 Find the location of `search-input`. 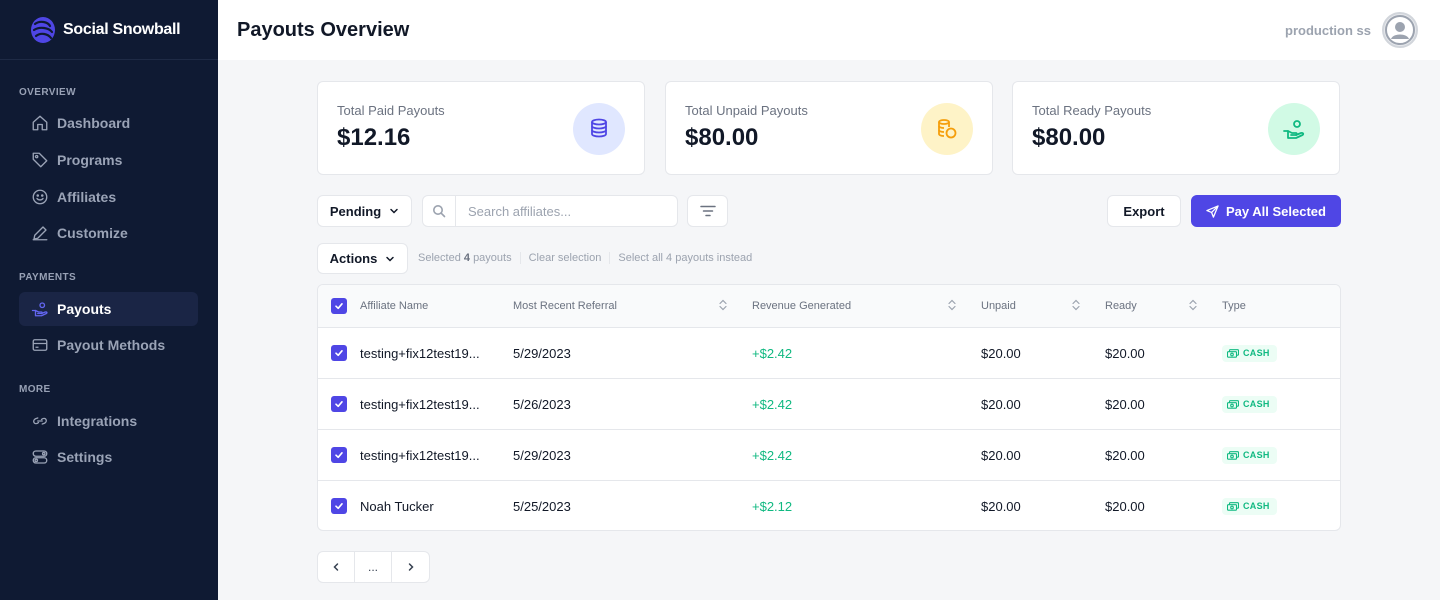

search-input is located at coordinates (561, 211).